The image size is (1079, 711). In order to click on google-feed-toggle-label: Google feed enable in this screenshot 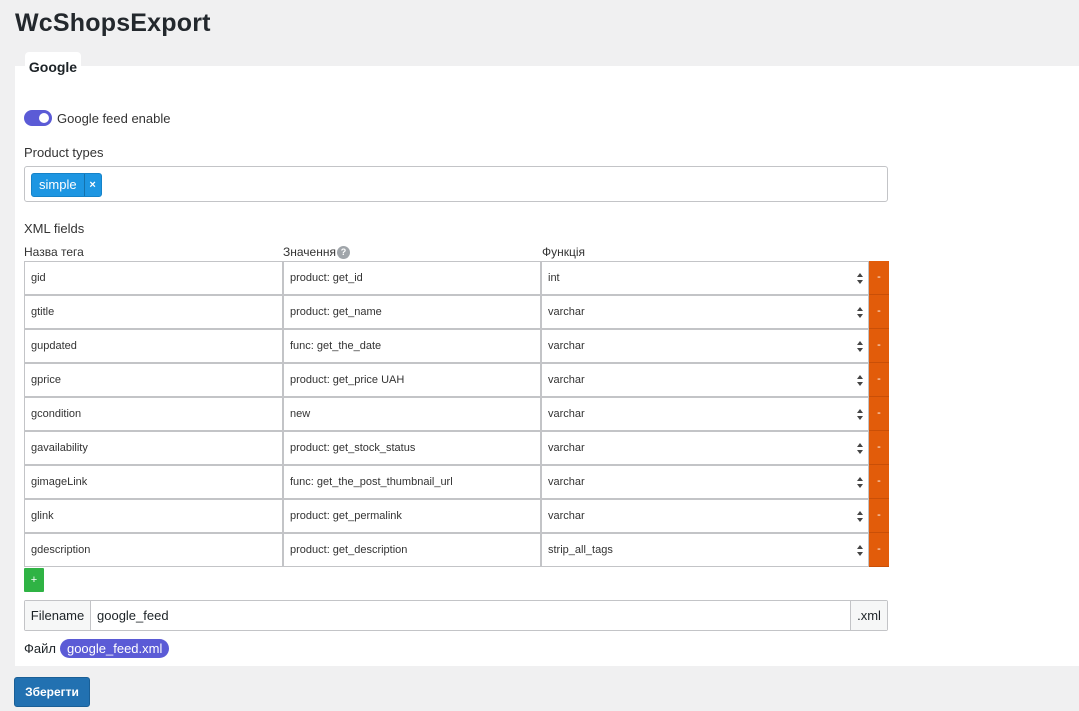, I will do `click(114, 118)`.